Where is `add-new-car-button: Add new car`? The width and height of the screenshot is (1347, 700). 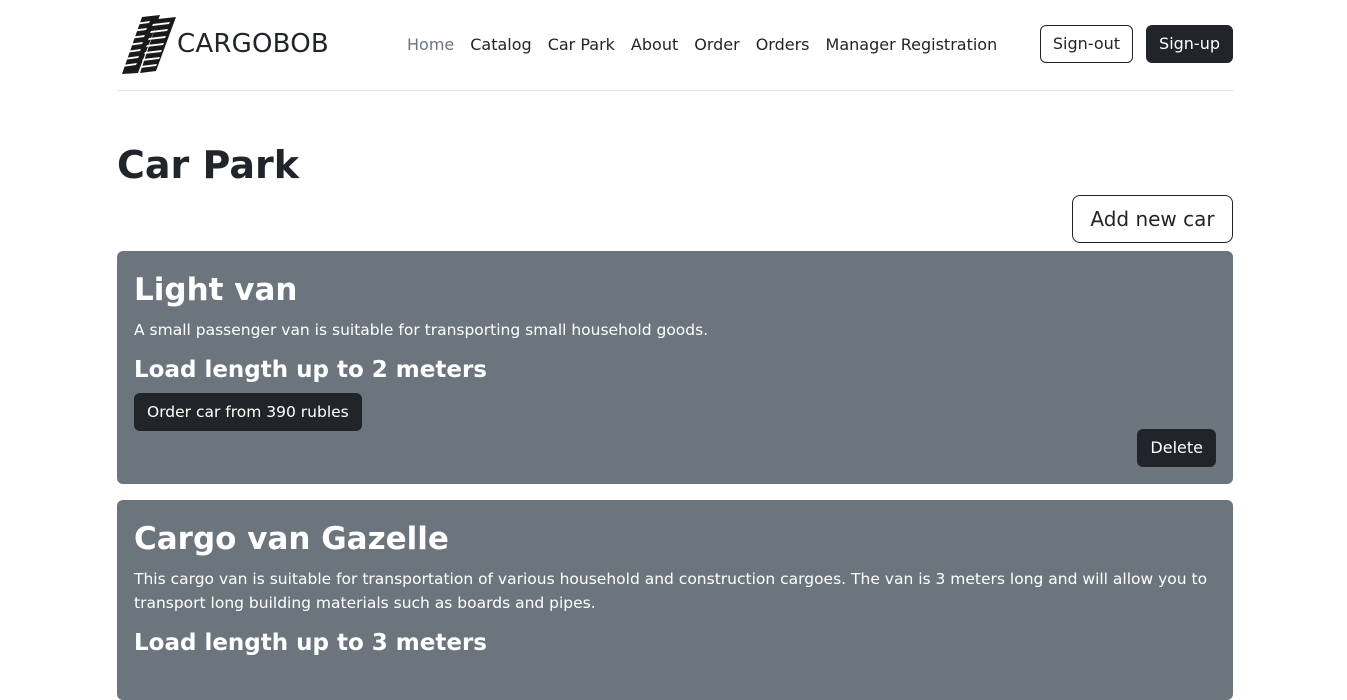 add-new-car-button: Add new car is located at coordinates (1152, 219).